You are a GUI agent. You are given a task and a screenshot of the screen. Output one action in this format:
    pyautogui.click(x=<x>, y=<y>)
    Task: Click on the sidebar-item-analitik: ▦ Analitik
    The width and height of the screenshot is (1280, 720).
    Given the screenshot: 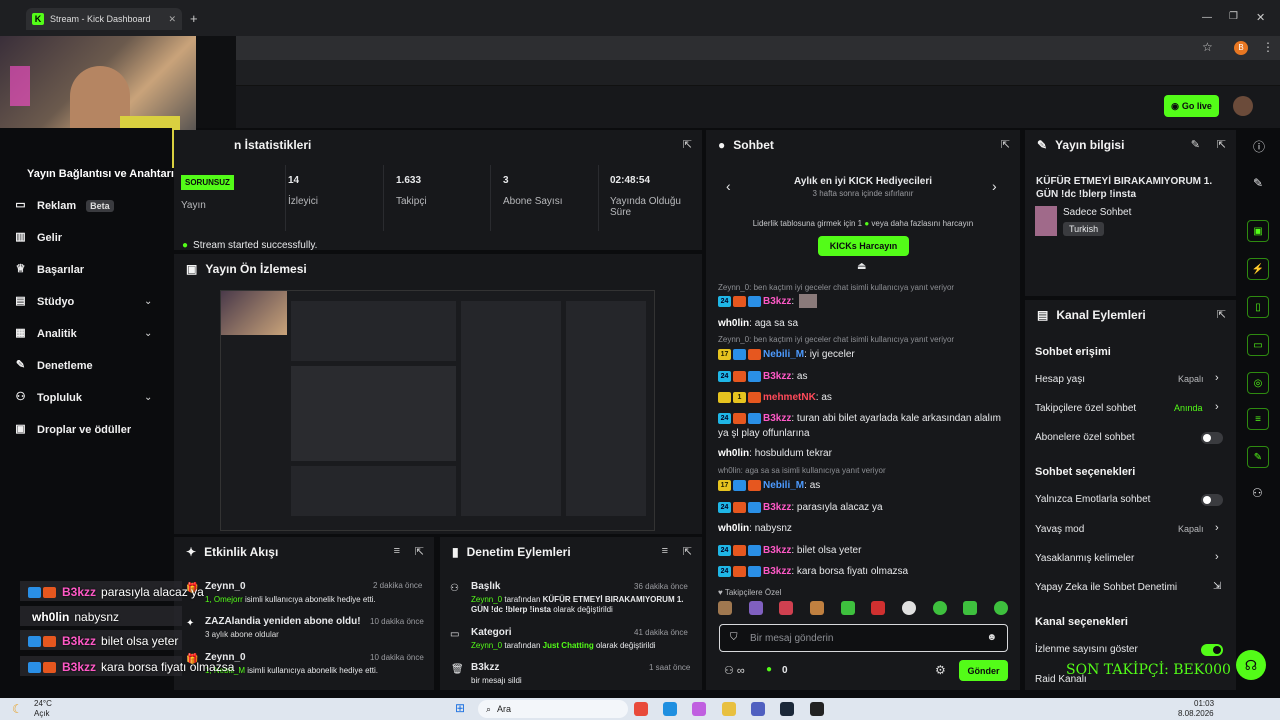 What is the action you would take?
    pyautogui.click(x=45, y=333)
    